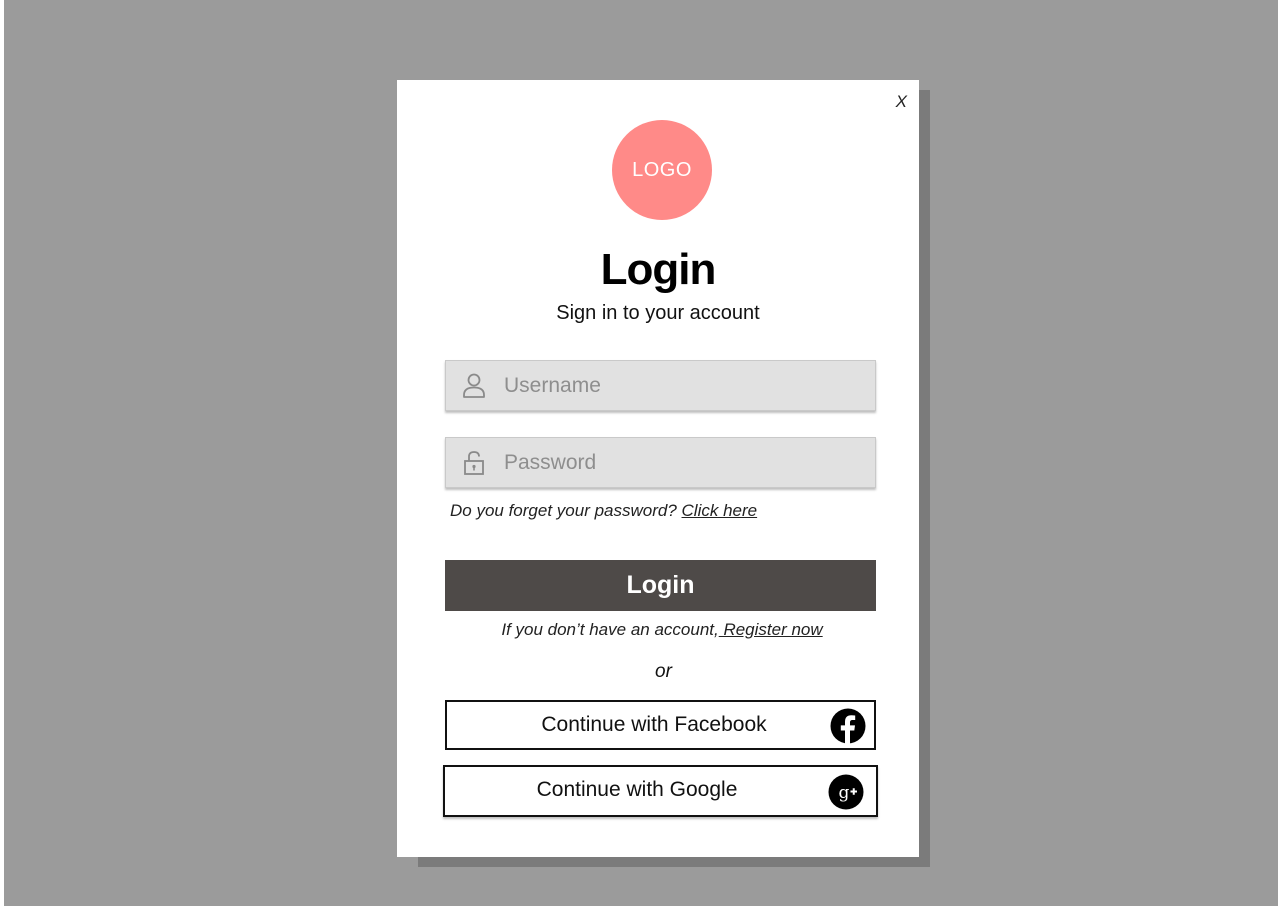 This screenshot has width=1280, height=912. I want to click on svg-text: g, so click(844, 793).